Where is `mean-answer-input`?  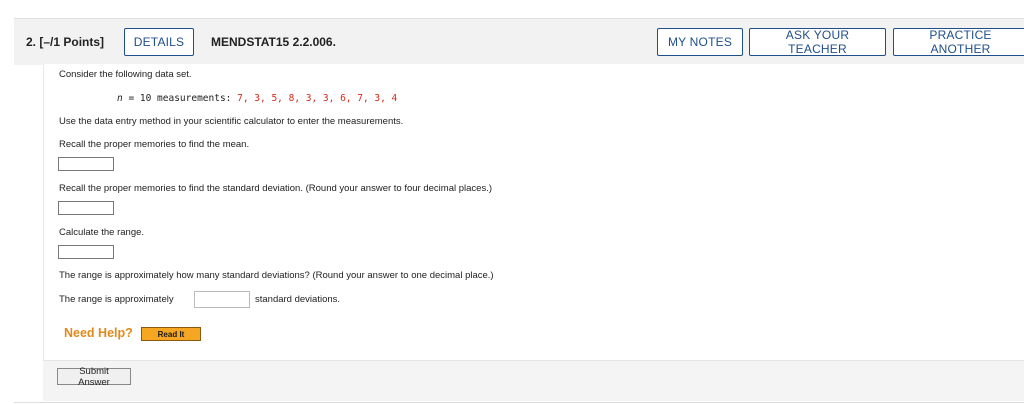 mean-answer-input is located at coordinates (86, 164).